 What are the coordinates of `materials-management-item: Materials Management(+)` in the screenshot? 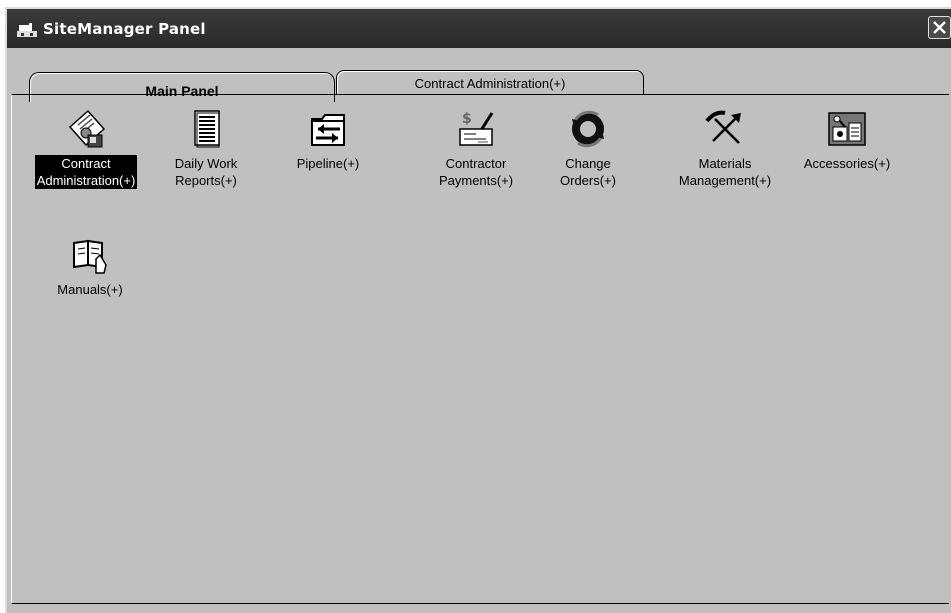 It's located at (725, 149).